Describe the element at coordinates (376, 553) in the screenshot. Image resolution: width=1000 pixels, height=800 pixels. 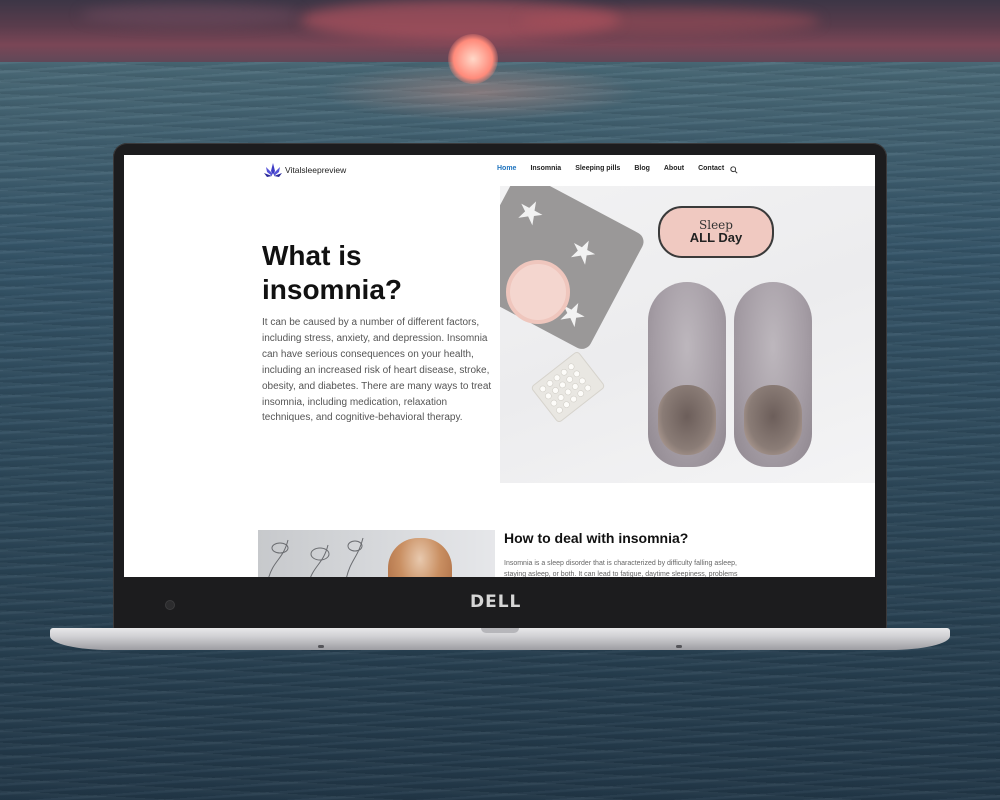
I see `article-image` at that location.